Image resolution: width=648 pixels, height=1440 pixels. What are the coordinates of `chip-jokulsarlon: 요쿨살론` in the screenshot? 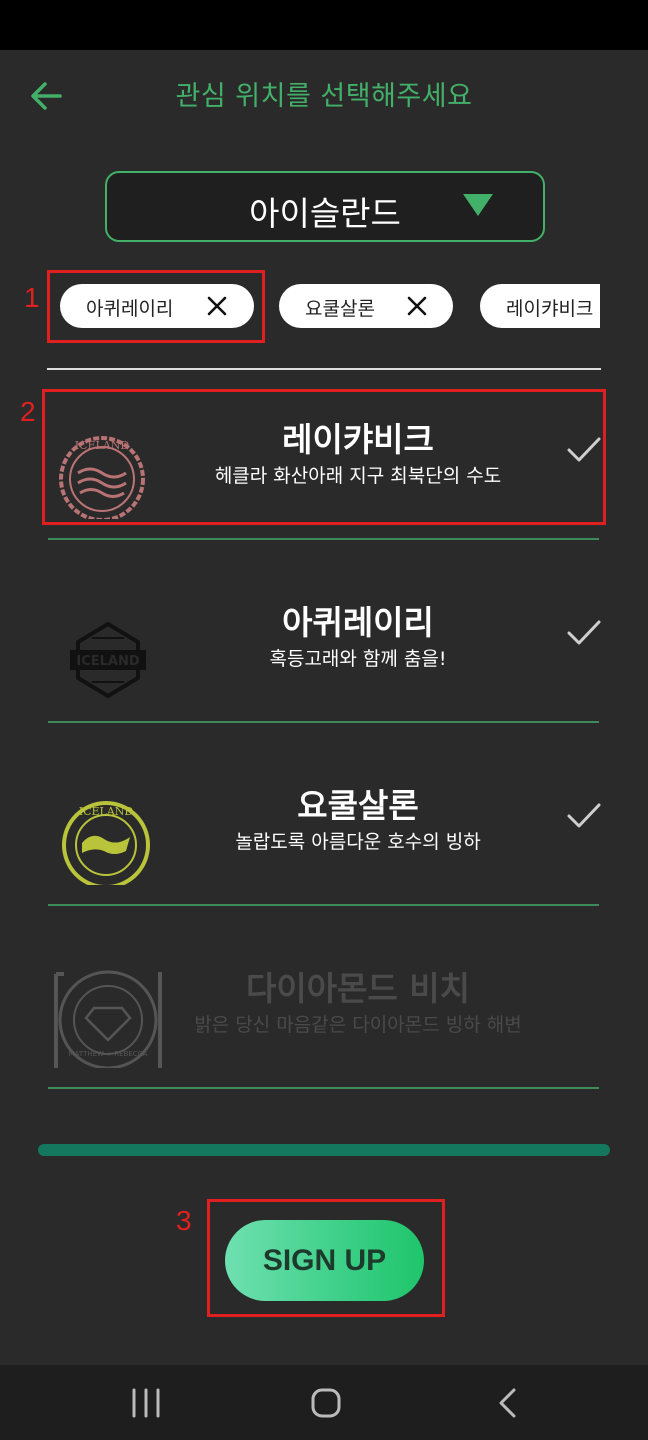 It's located at (366, 306).